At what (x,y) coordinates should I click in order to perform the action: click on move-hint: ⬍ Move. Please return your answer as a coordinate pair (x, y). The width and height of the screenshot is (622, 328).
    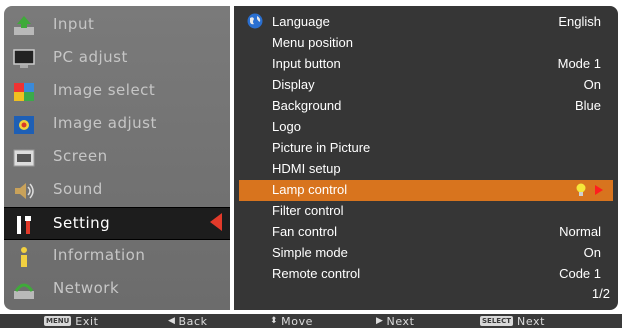
    Looking at the image, I should click on (291, 321).